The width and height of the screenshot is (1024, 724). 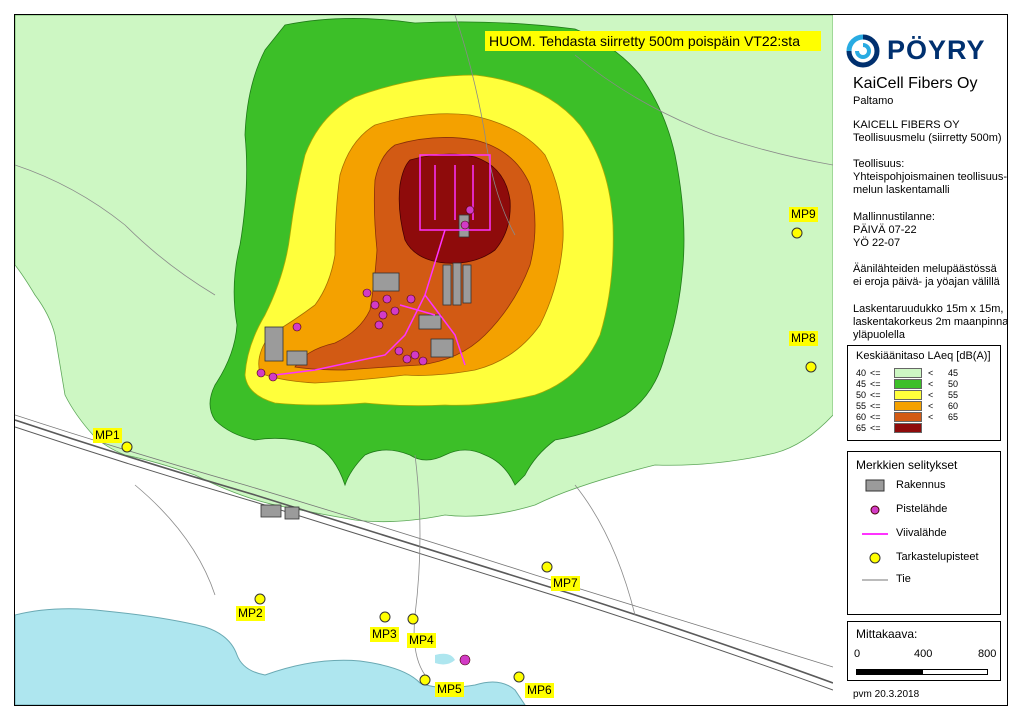 I want to click on company-logo: PÖYRY, so click(x=923, y=51).